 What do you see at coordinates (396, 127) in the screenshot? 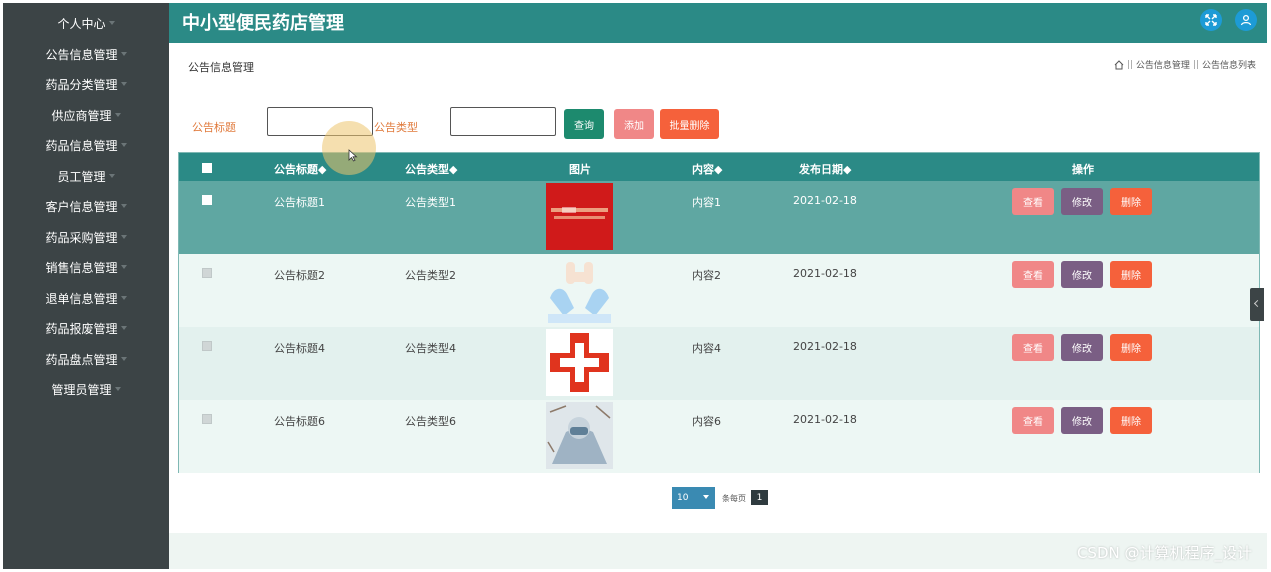
I see `type-search-label: 公告类型` at bounding box center [396, 127].